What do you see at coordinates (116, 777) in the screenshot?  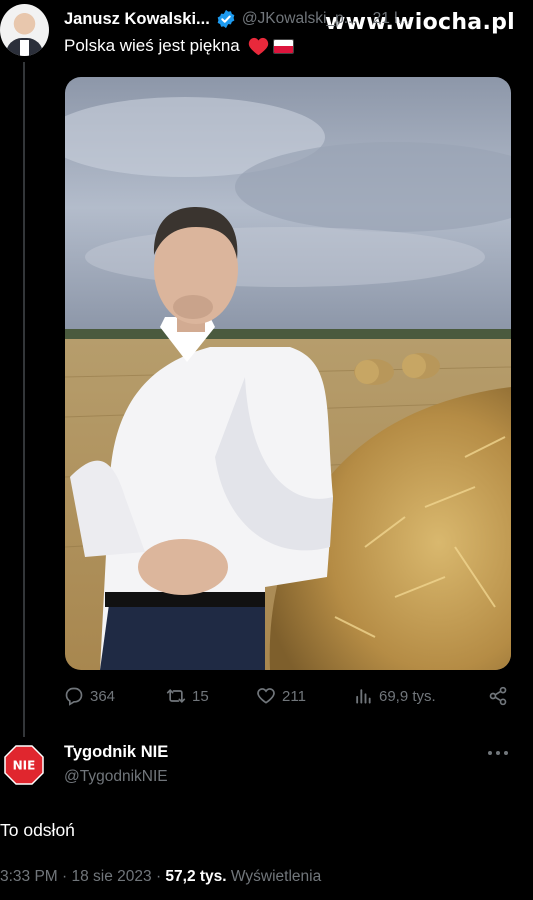 I see `reply-author-handle: @TygodnikNIE` at bounding box center [116, 777].